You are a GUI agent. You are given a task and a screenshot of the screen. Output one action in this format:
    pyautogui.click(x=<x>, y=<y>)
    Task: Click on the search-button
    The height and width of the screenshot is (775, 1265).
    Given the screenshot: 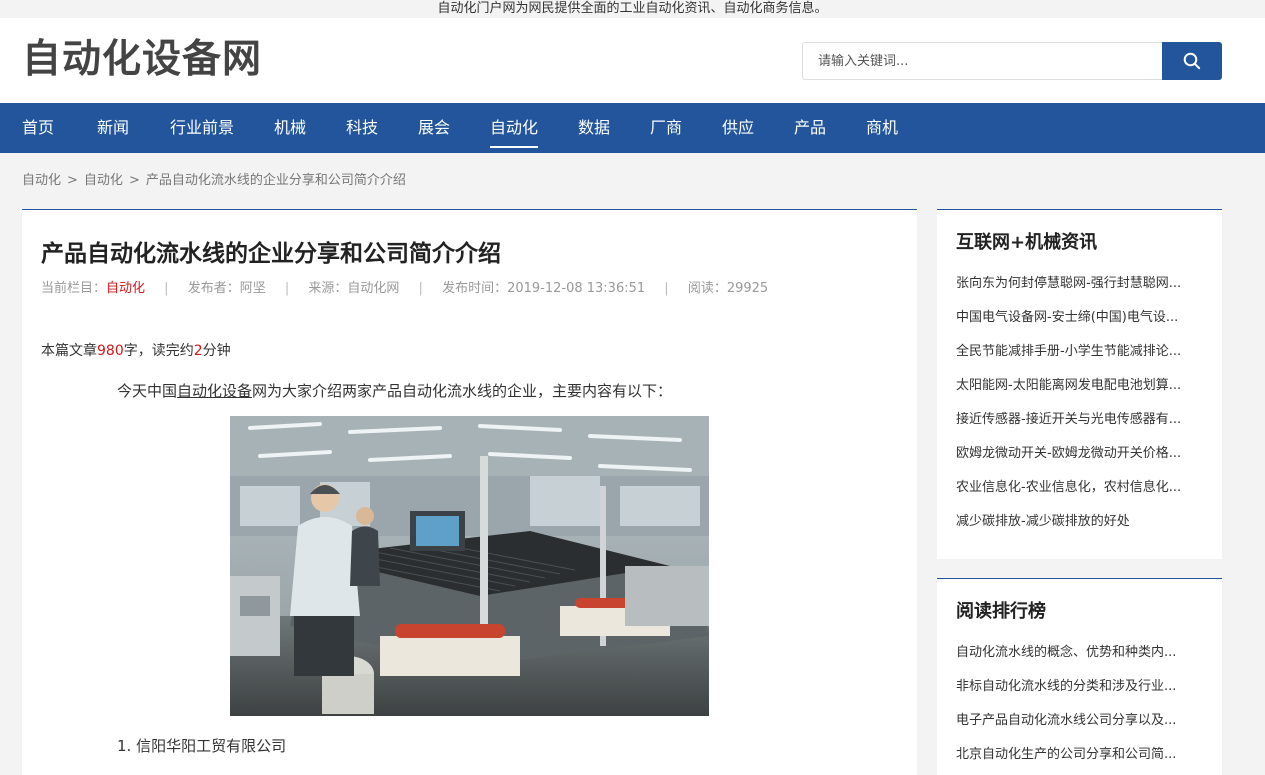 What is the action you would take?
    pyautogui.click(x=1192, y=61)
    